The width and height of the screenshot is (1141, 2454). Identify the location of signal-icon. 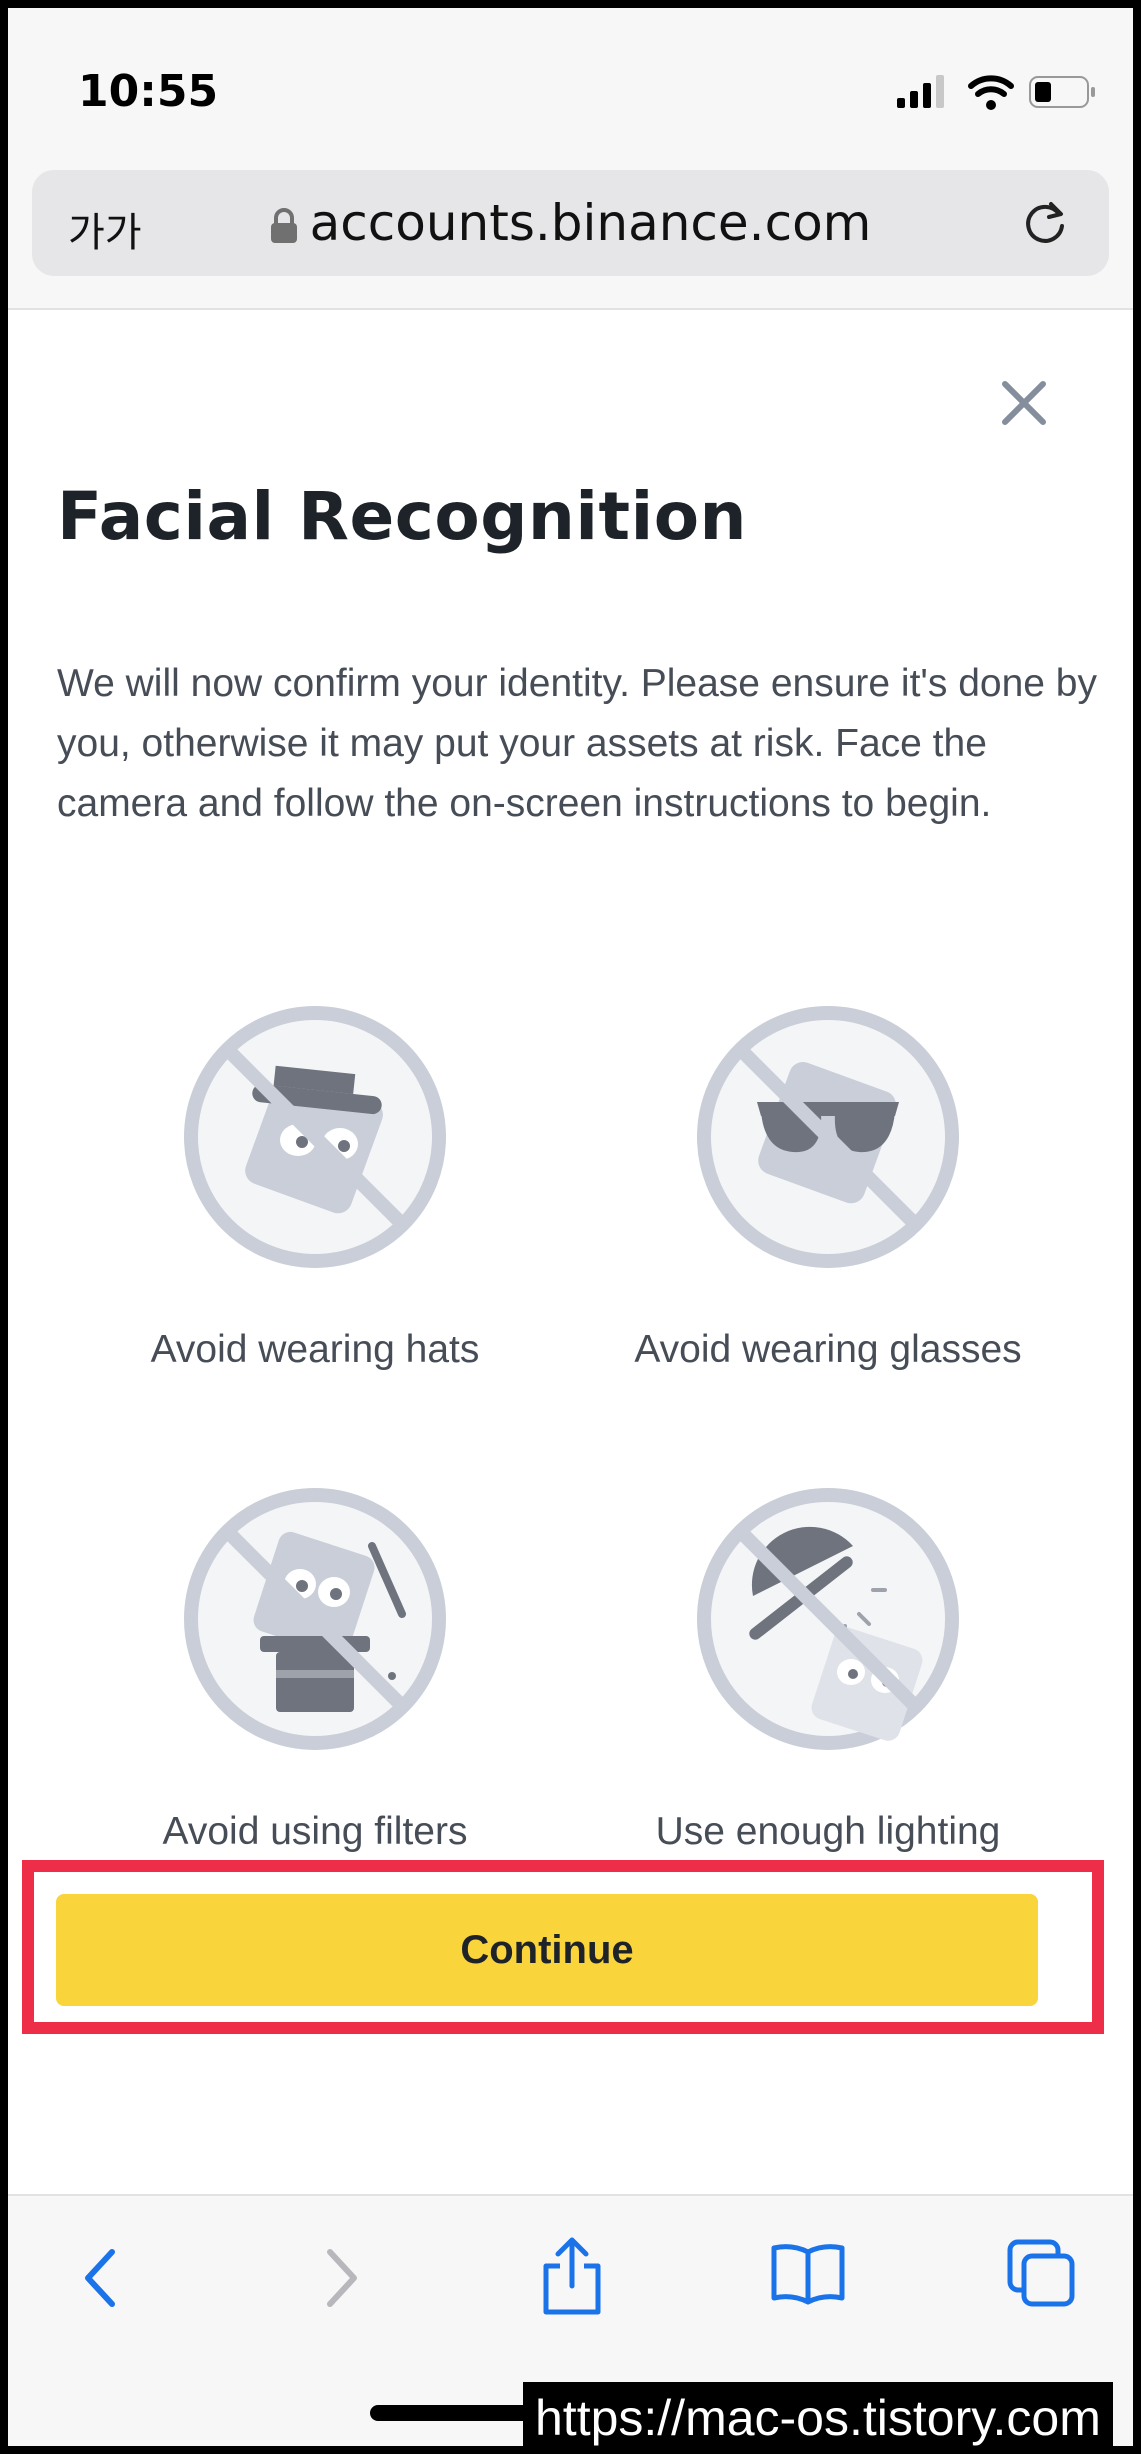
(920, 91).